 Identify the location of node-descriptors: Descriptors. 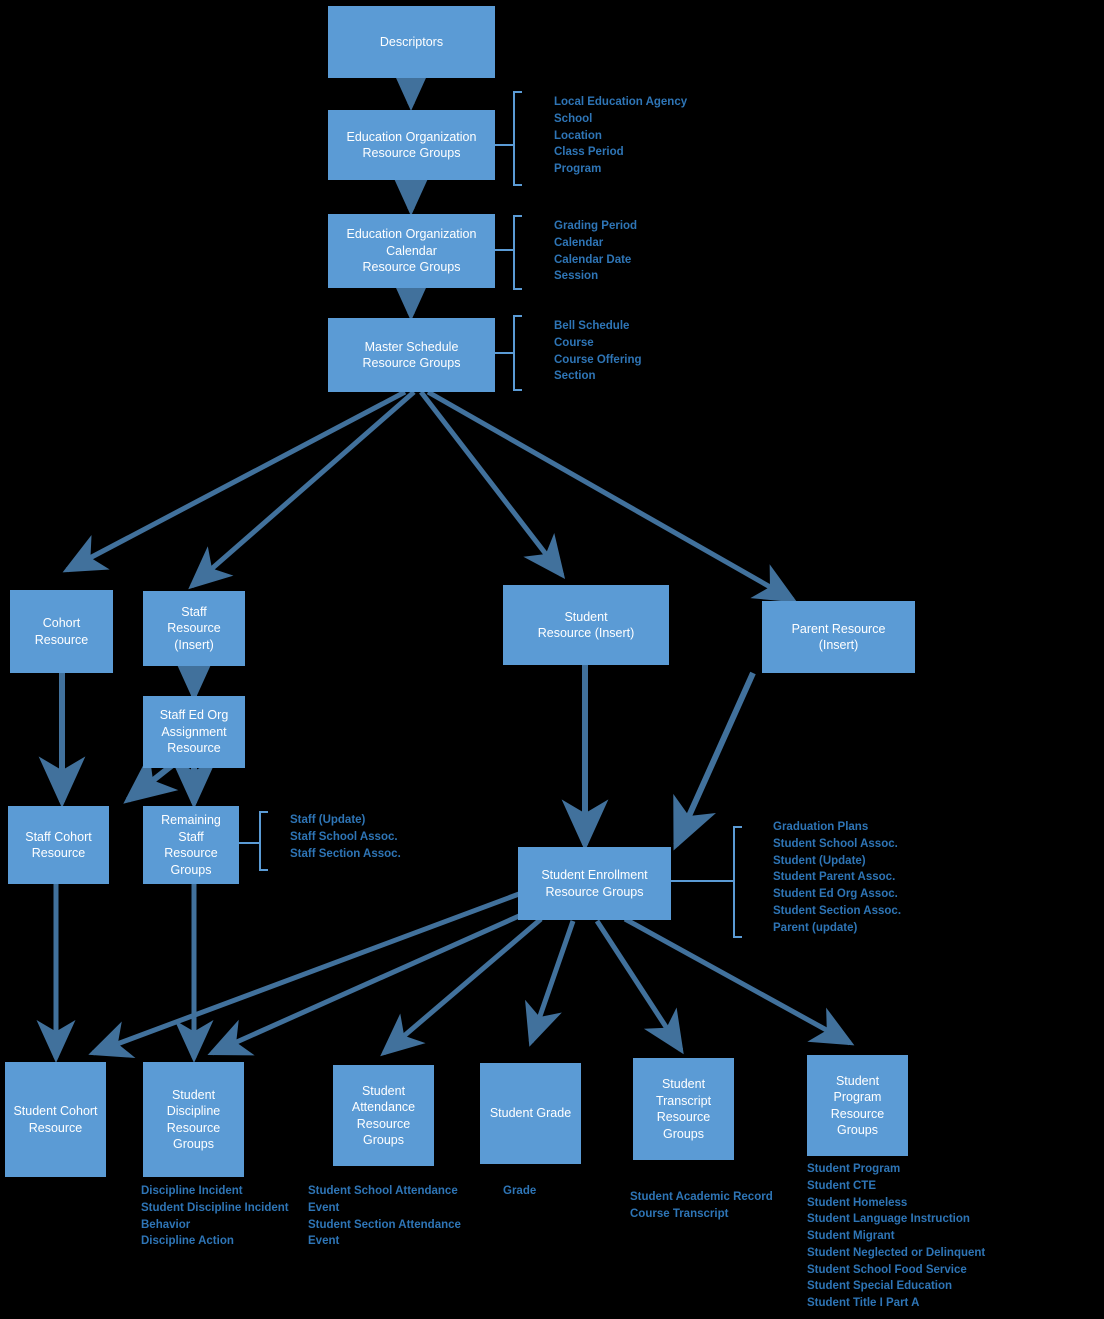
(411, 42).